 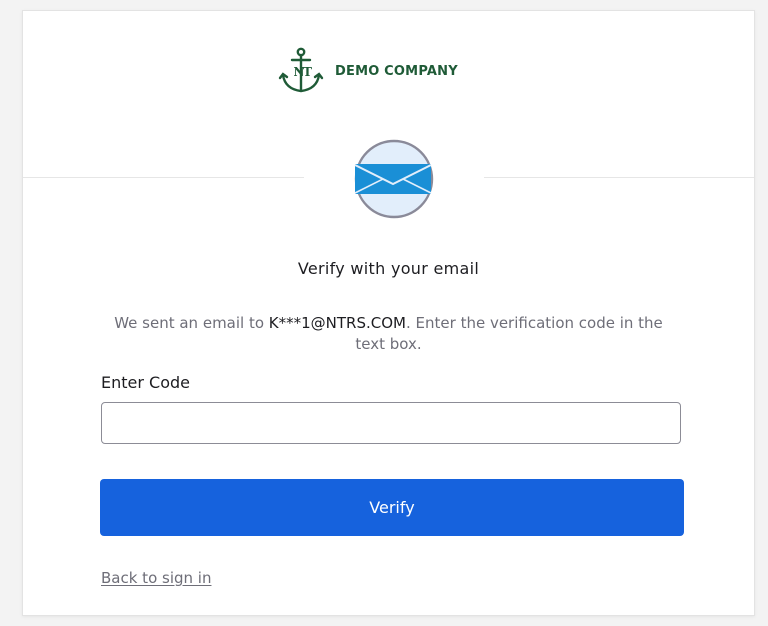 I want to click on email-envelope-icon, so click(x=393, y=179).